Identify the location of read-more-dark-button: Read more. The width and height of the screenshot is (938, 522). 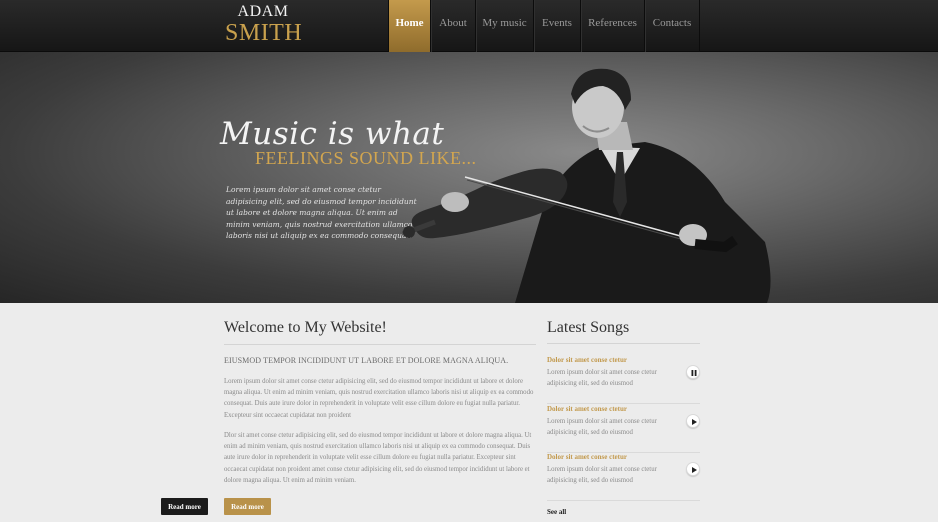
(184, 506).